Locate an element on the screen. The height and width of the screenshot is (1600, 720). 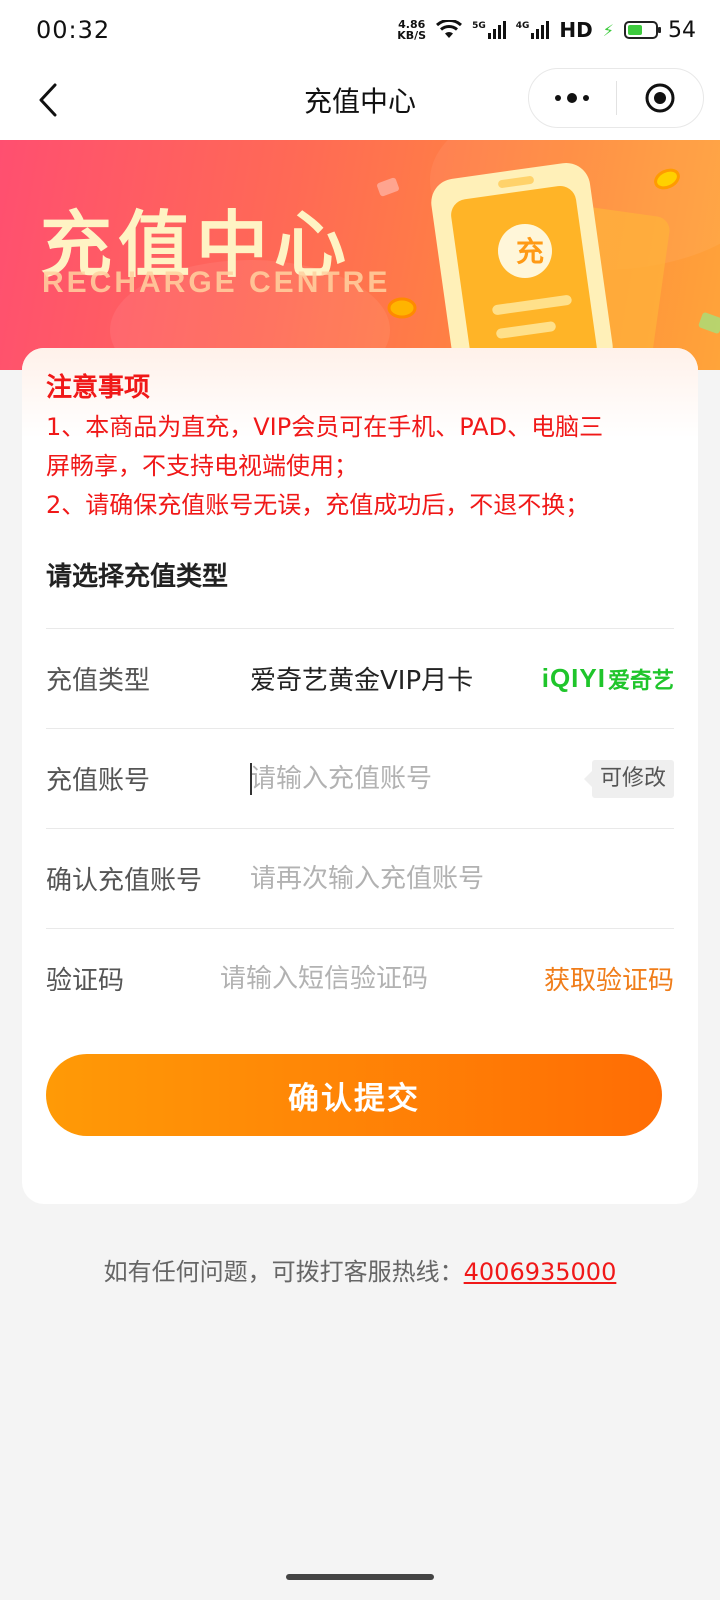
verification-code-row: 验证码 获取验证码 is located at coordinates (360, 978).